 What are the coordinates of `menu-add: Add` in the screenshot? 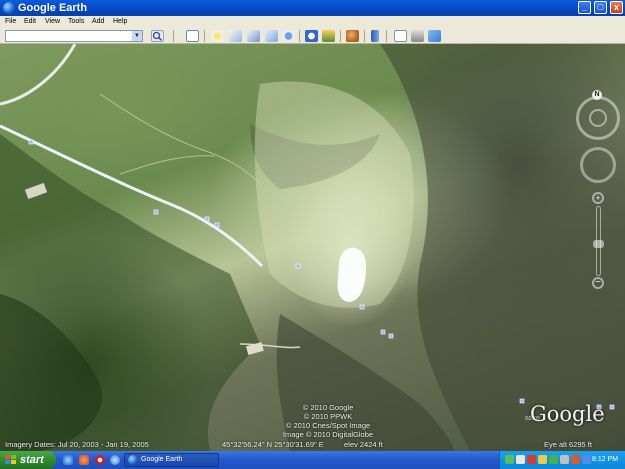 It's located at (98, 22).